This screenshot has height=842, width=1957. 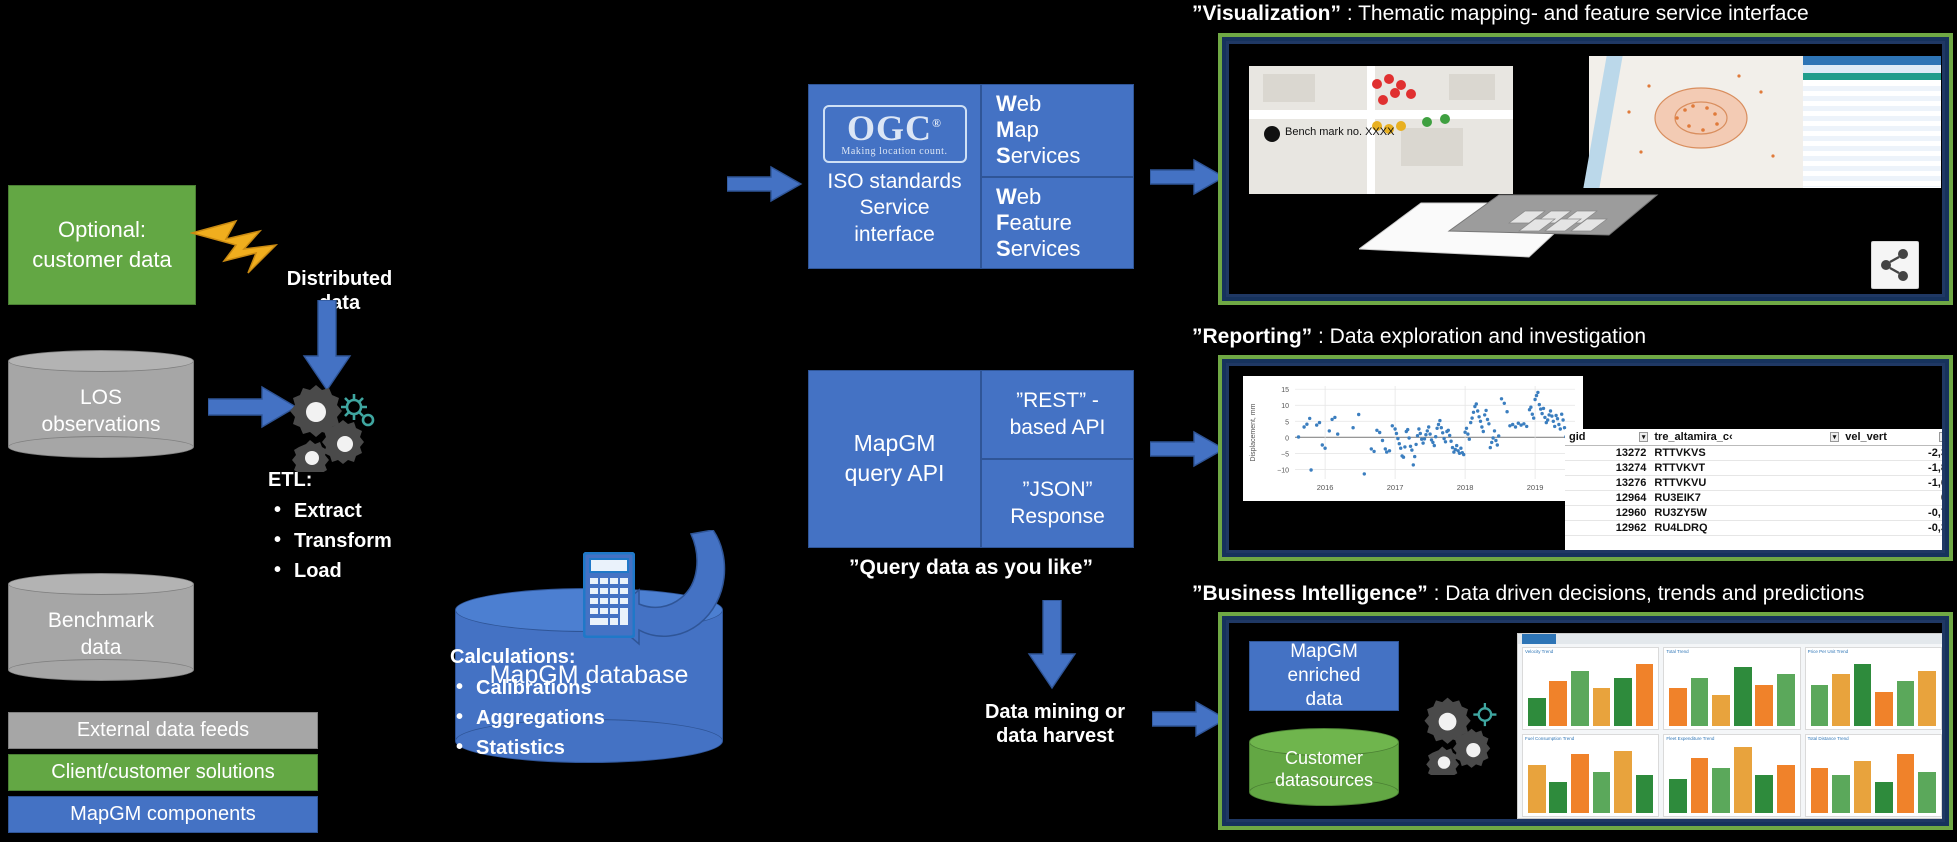 I want to click on table-row: 12960RU3ZY5W-0,7, so click(x=1753, y=513).